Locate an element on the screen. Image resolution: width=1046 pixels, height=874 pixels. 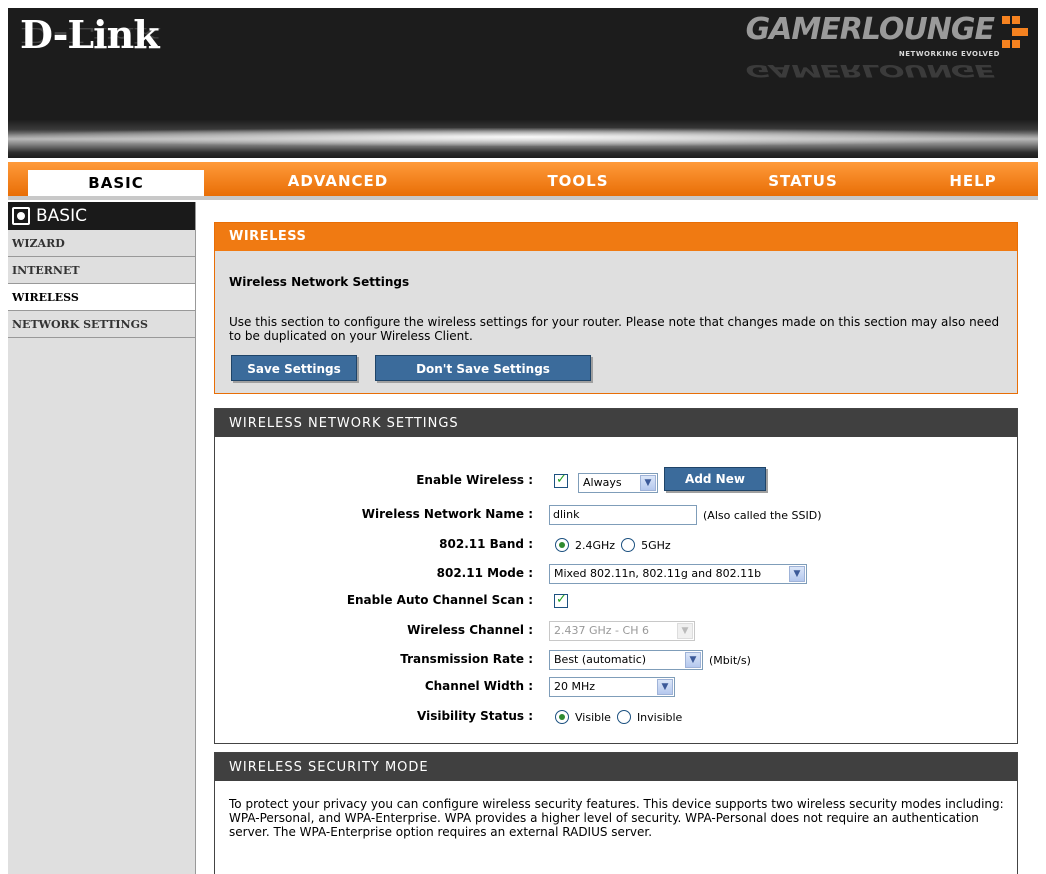
ssid-note: (Also called the SSID) is located at coordinates (762, 515).